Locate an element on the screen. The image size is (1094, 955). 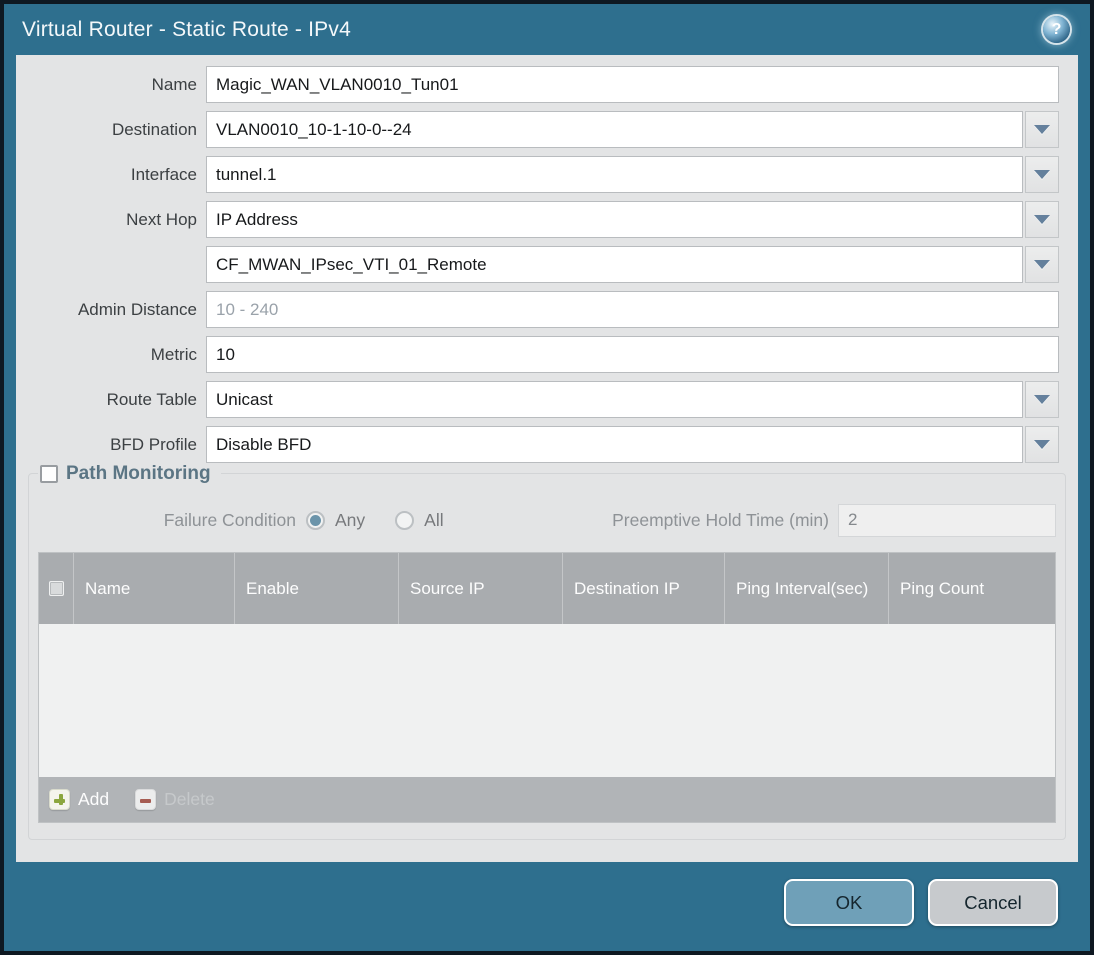
hold-time-group: Preemptive Hold Time (min) is located at coordinates (834, 520).